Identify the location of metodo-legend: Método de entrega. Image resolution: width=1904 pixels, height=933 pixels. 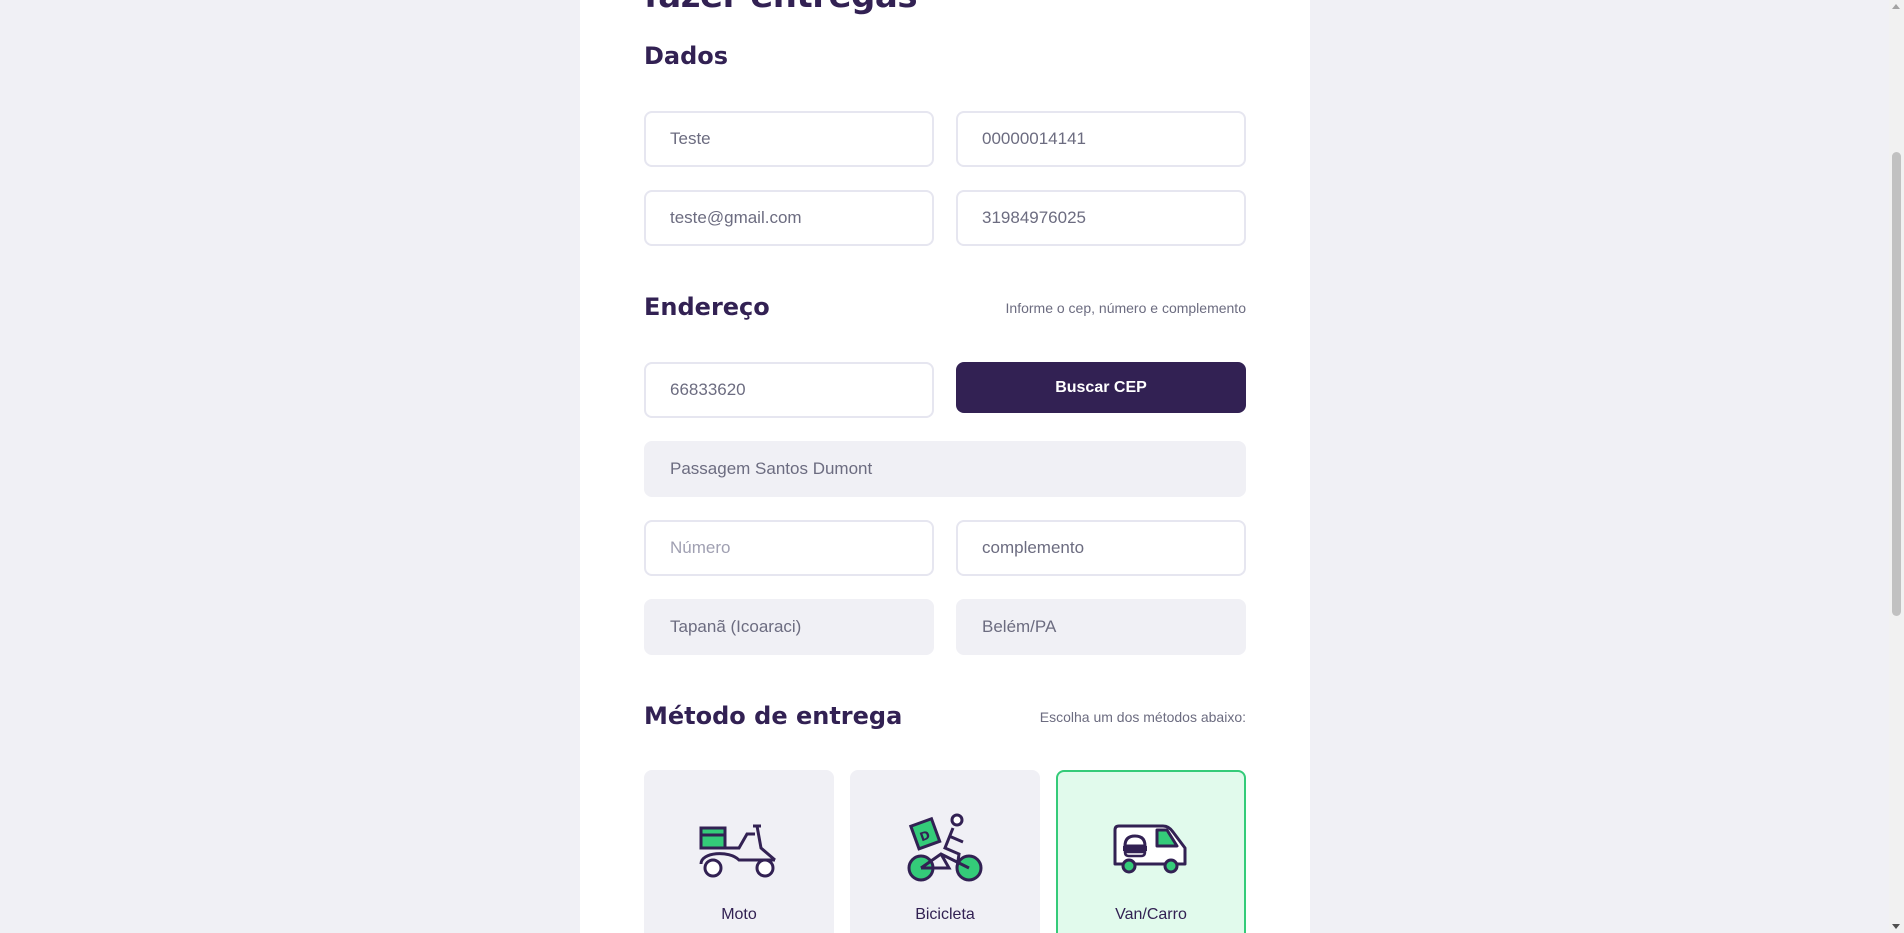
(773, 716).